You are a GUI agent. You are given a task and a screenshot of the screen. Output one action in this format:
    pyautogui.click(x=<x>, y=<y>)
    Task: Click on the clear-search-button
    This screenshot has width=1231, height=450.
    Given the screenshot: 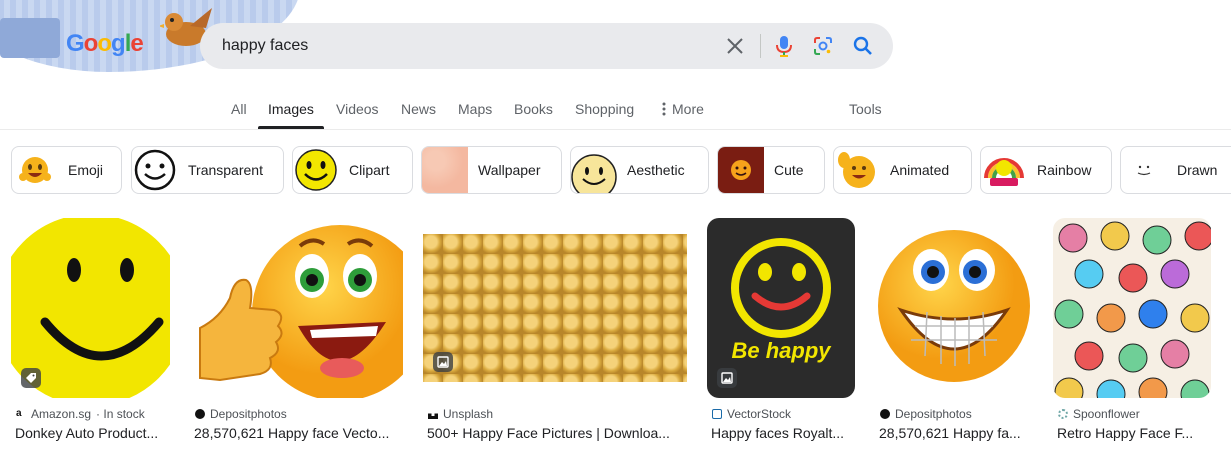 What is the action you would take?
    pyautogui.click(x=735, y=46)
    